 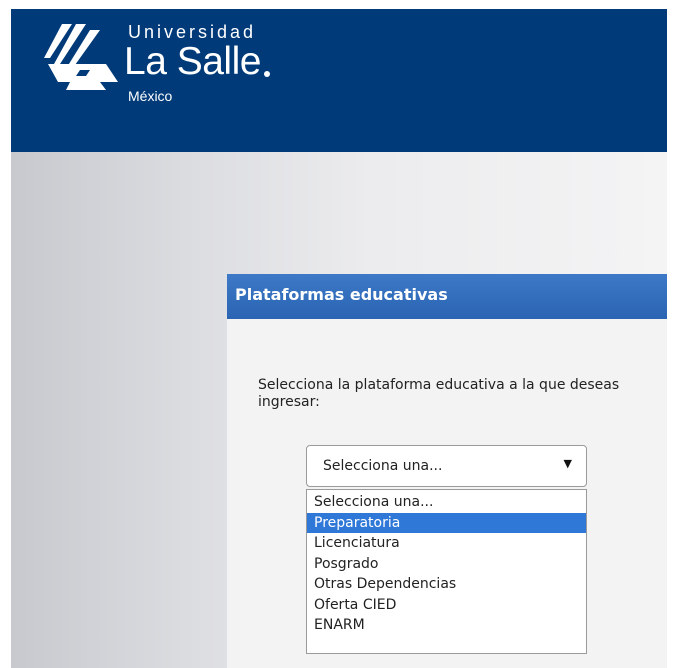 I want to click on logo-name-text: La Salle, so click(x=192, y=61).